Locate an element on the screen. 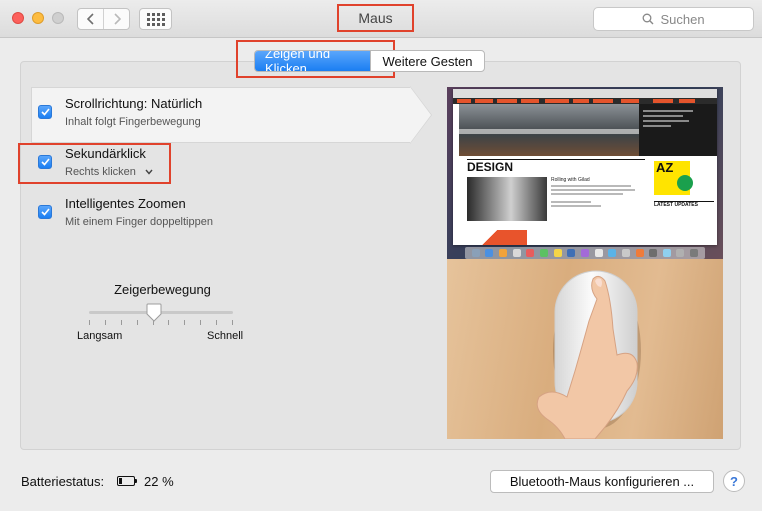  slider-max-label: Schnell is located at coordinates (225, 336).